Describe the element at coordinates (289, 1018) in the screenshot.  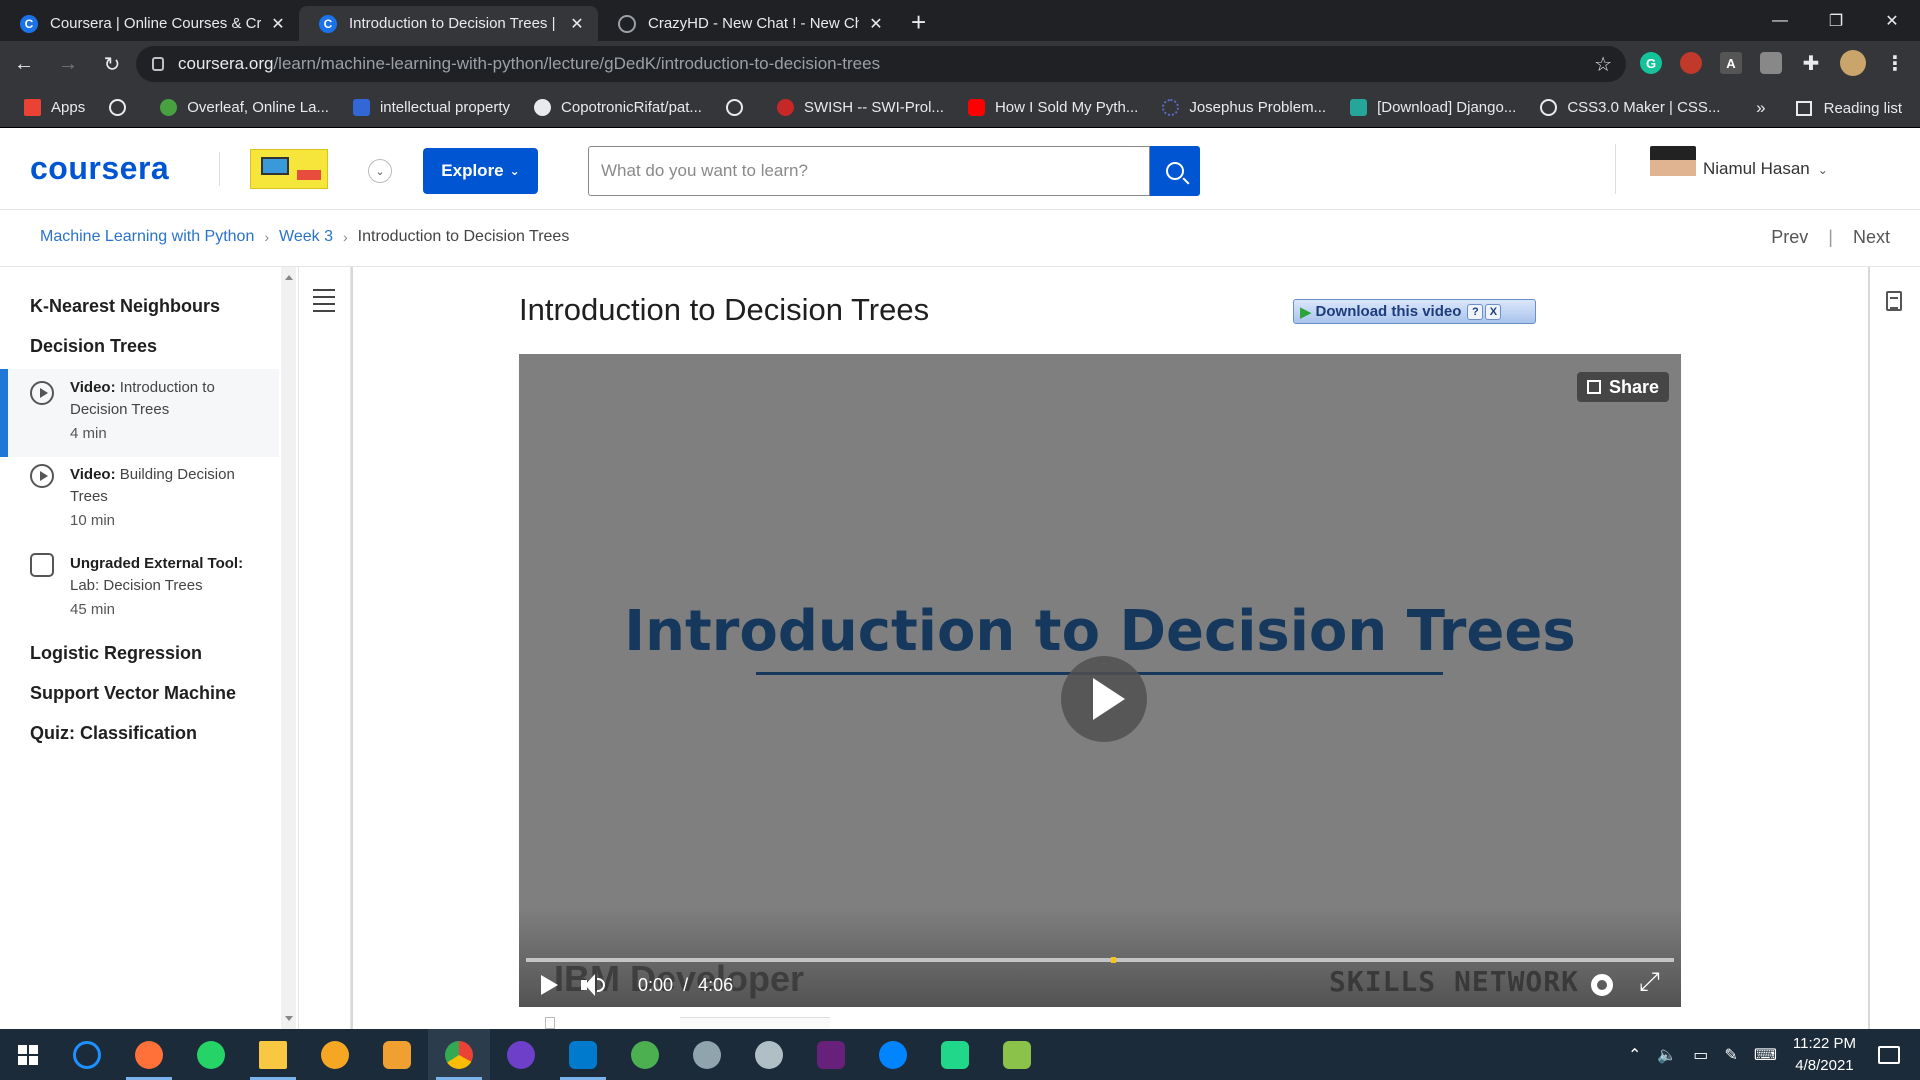
I see `scroll-down-icon` at that location.